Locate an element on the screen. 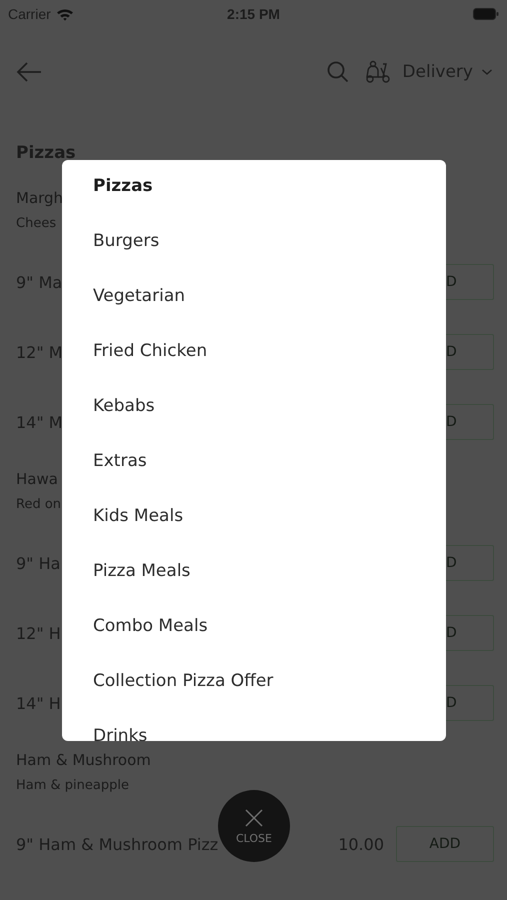 The height and width of the screenshot is (900, 507). category-item: Pizza Meals is located at coordinates (126, 584).